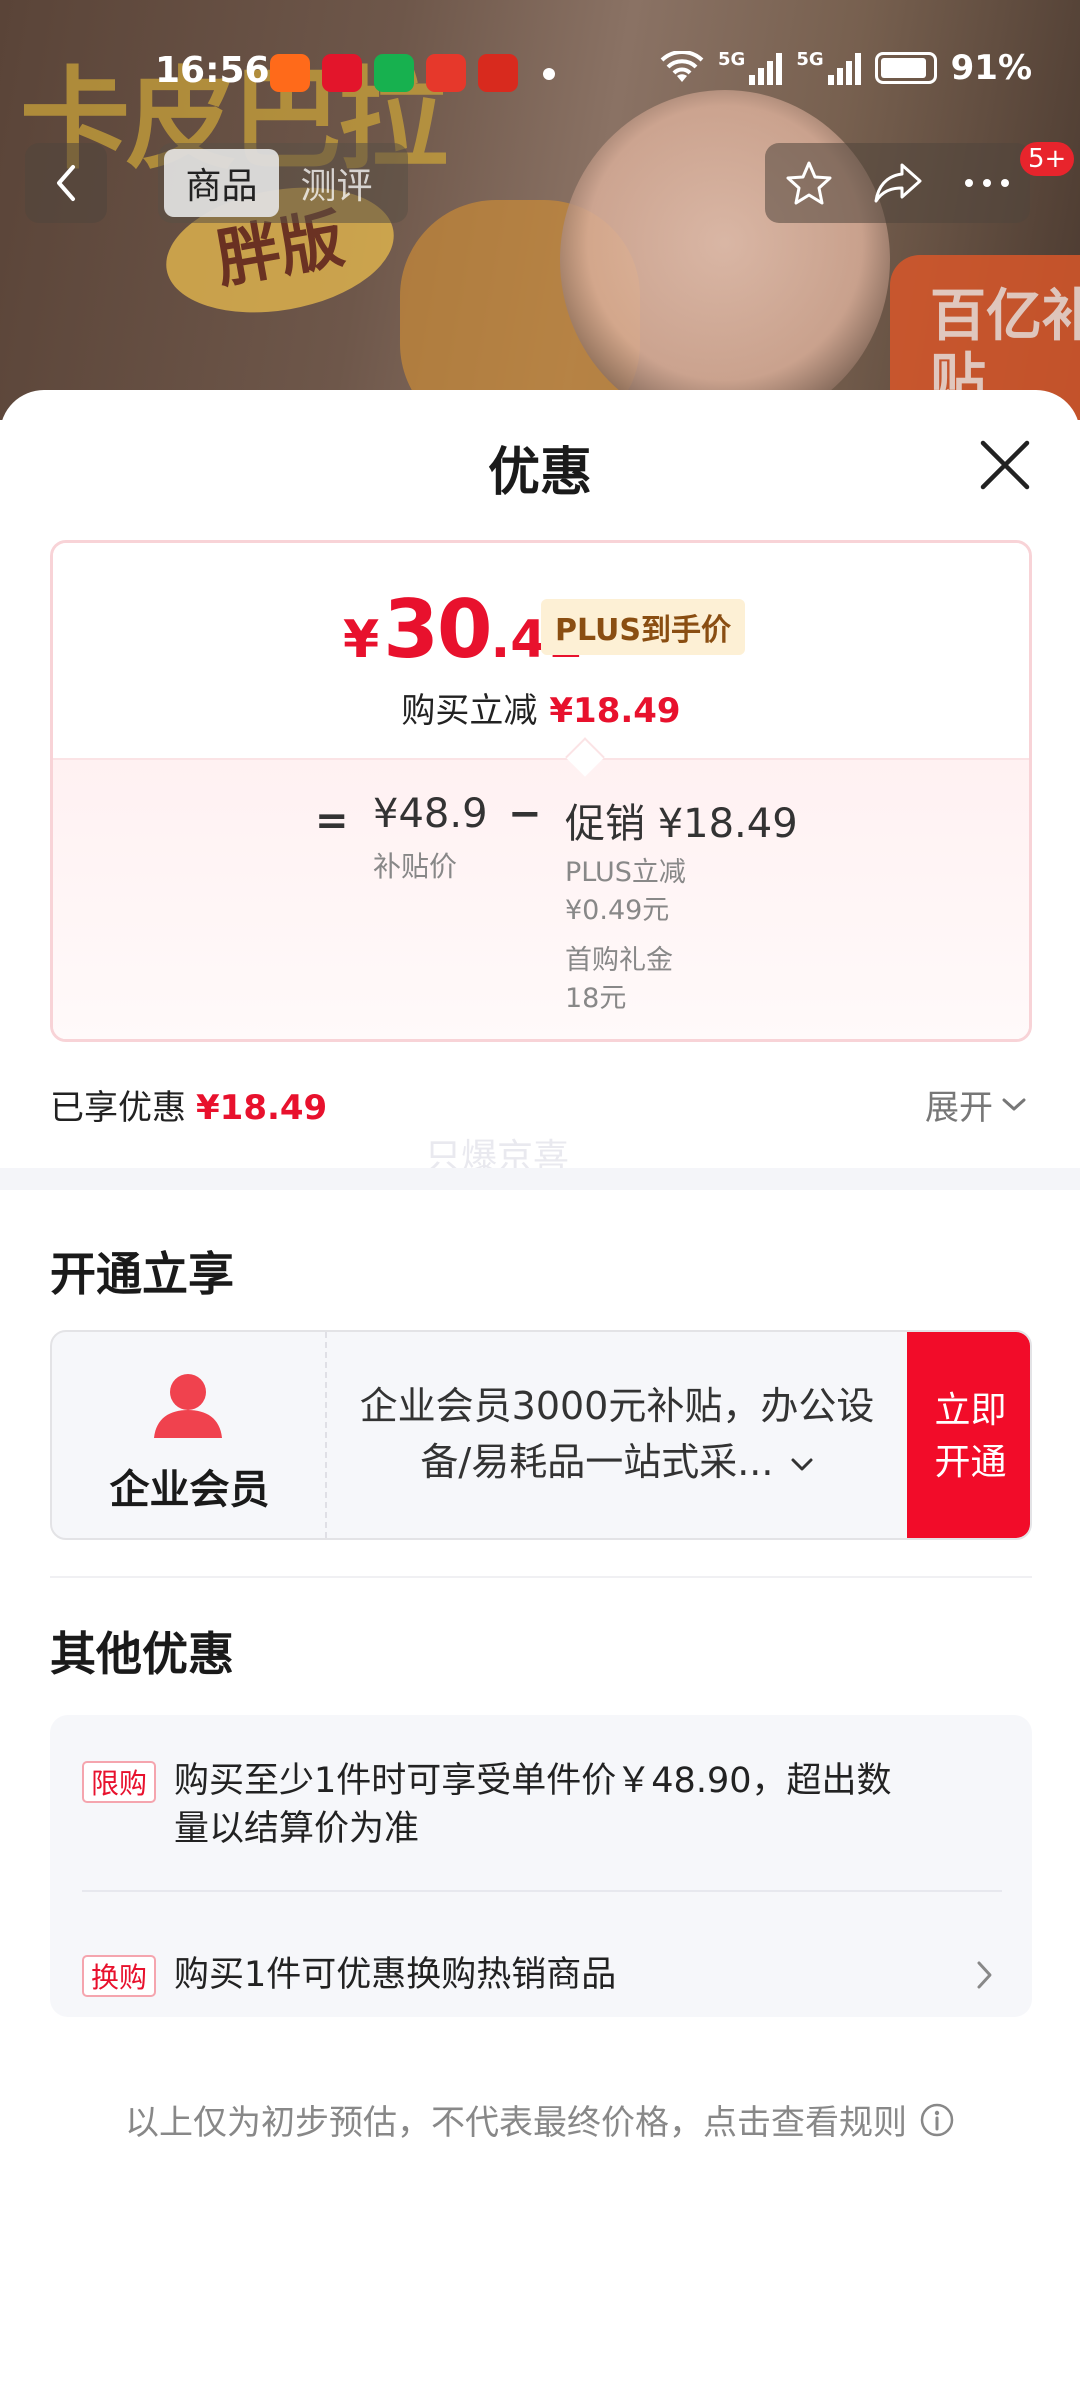 The width and height of the screenshot is (1080, 2400). What do you see at coordinates (395, 1975) in the screenshot?
I see `offer-text: 购买1件可优惠换购热销商品` at bounding box center [395, 1975].